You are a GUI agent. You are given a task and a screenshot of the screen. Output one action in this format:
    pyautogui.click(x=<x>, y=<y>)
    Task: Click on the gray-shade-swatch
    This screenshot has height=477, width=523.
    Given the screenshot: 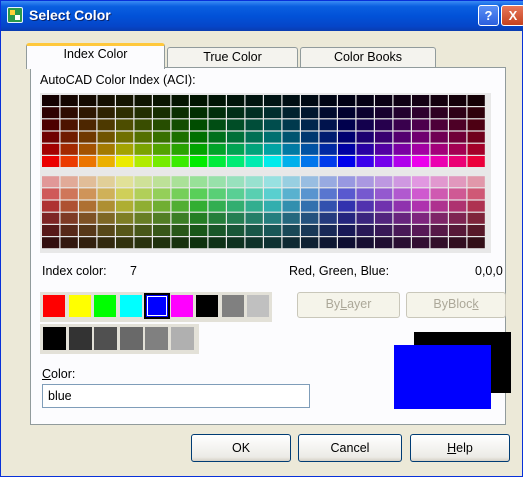 What is the action you would take?
    pyautogui.click(x=156, y=338)
    